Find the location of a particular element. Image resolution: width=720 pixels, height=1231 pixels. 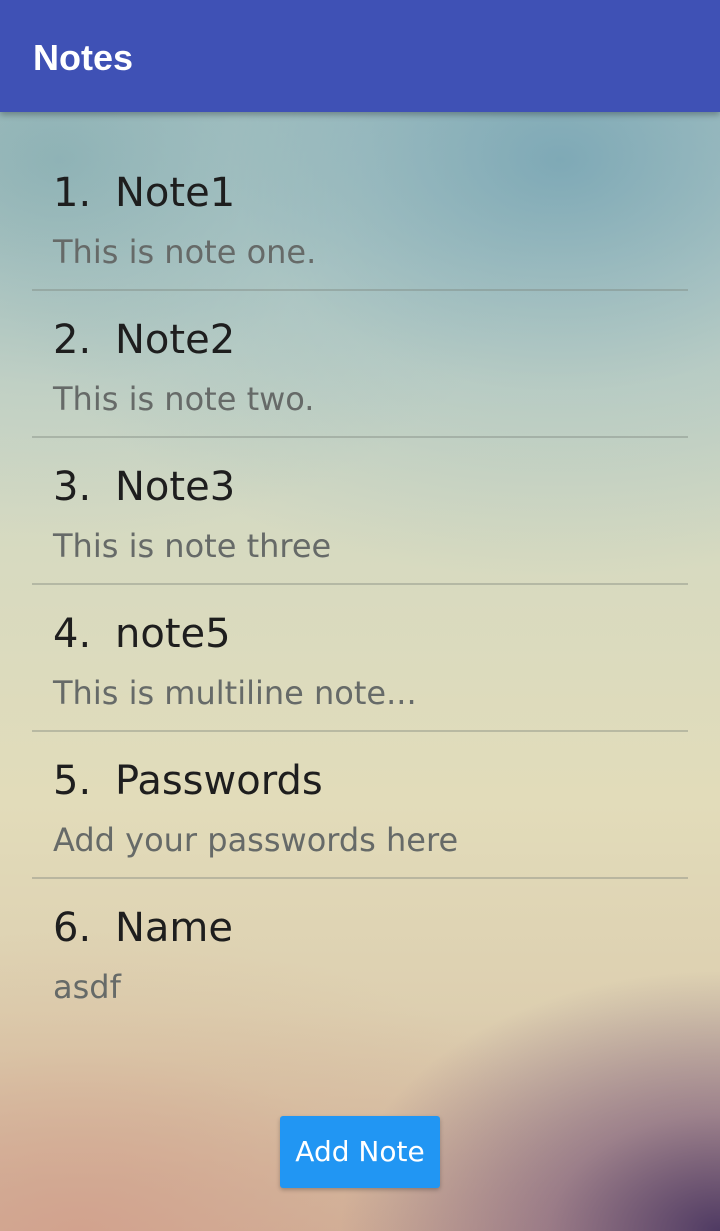

note-number: 4. is located at coordinates (72, 634).